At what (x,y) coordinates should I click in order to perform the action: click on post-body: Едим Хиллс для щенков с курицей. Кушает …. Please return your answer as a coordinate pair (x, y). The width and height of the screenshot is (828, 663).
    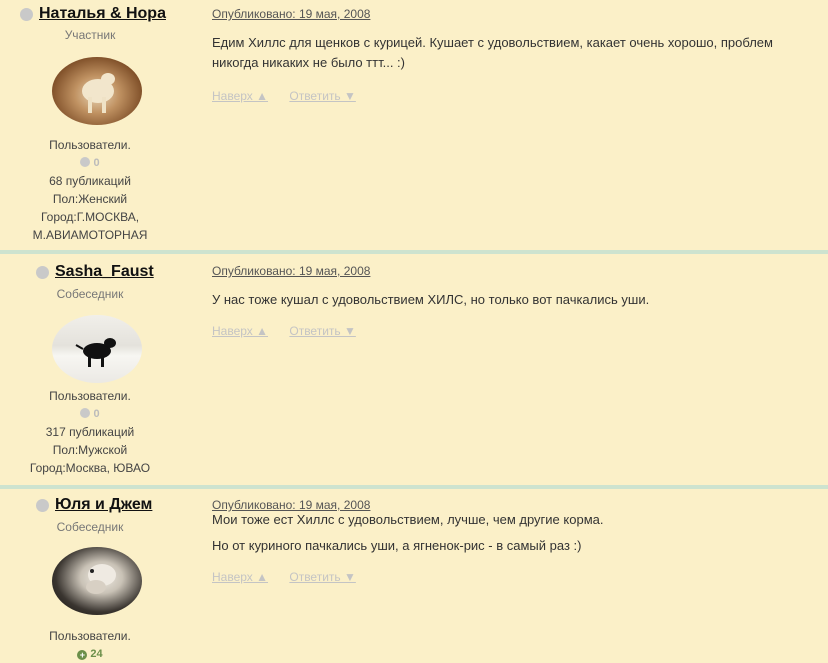
    Looking at the image, I should click on (492, 52).